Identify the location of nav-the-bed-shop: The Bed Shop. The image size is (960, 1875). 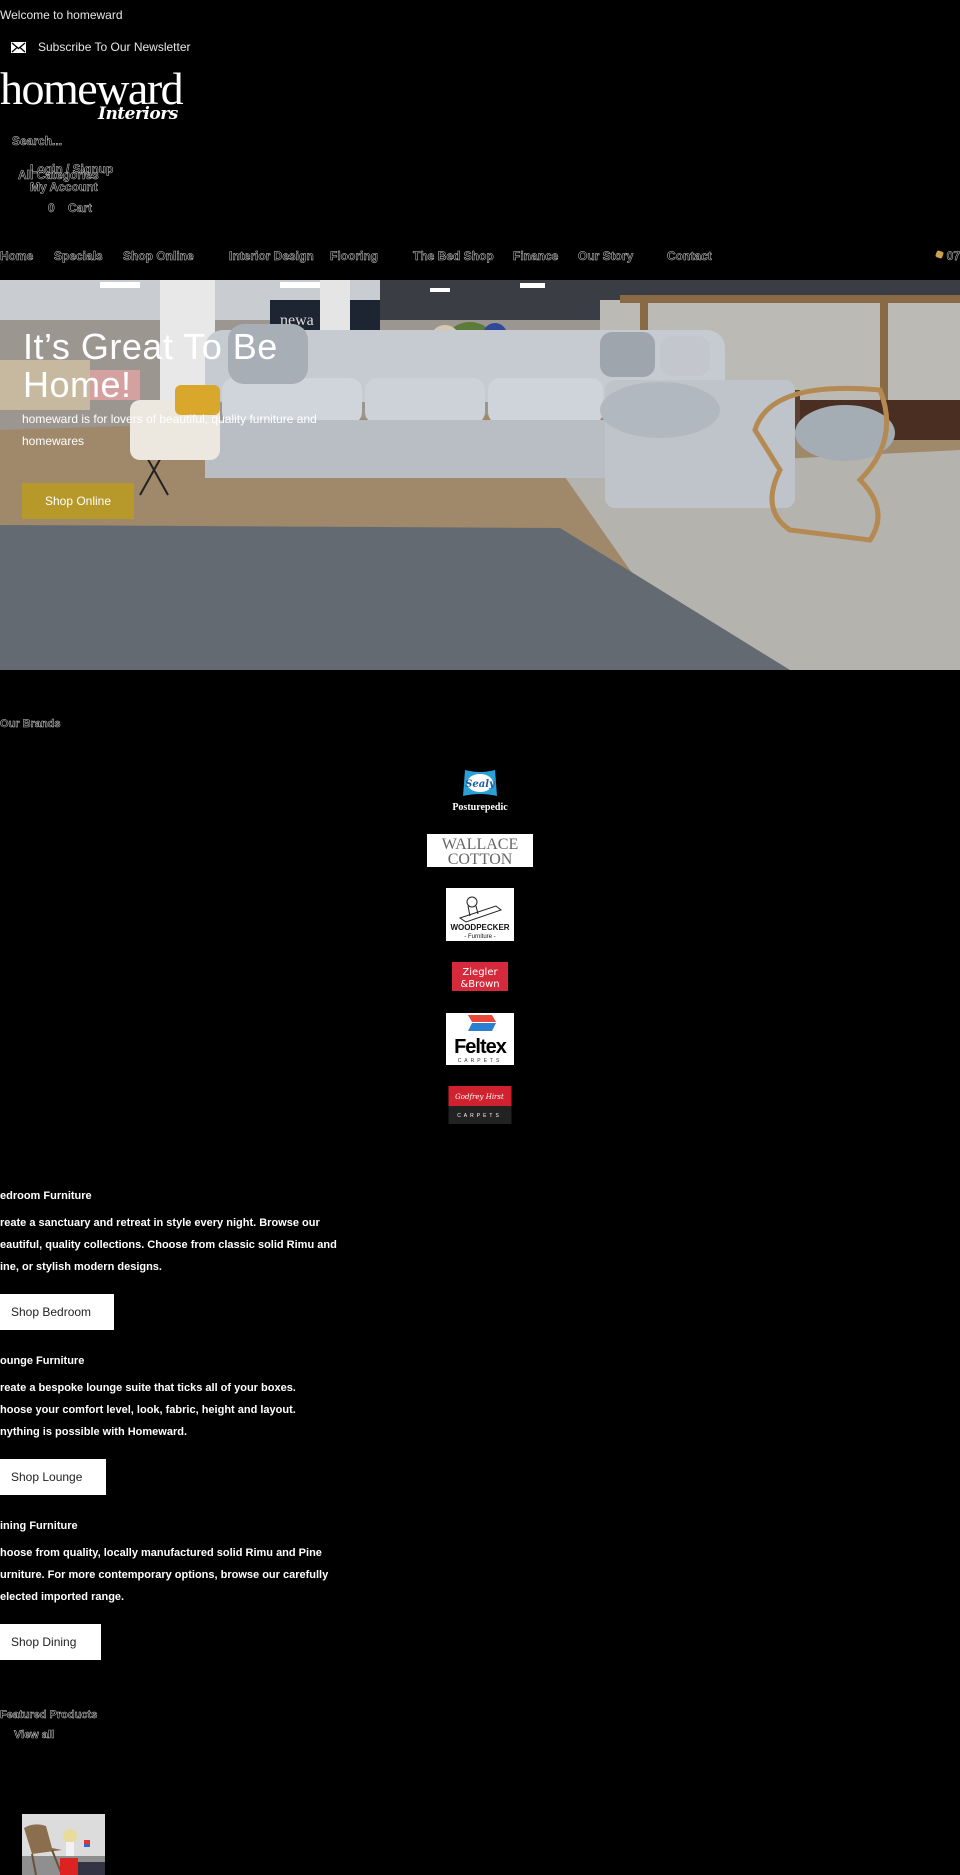
(453, 256).